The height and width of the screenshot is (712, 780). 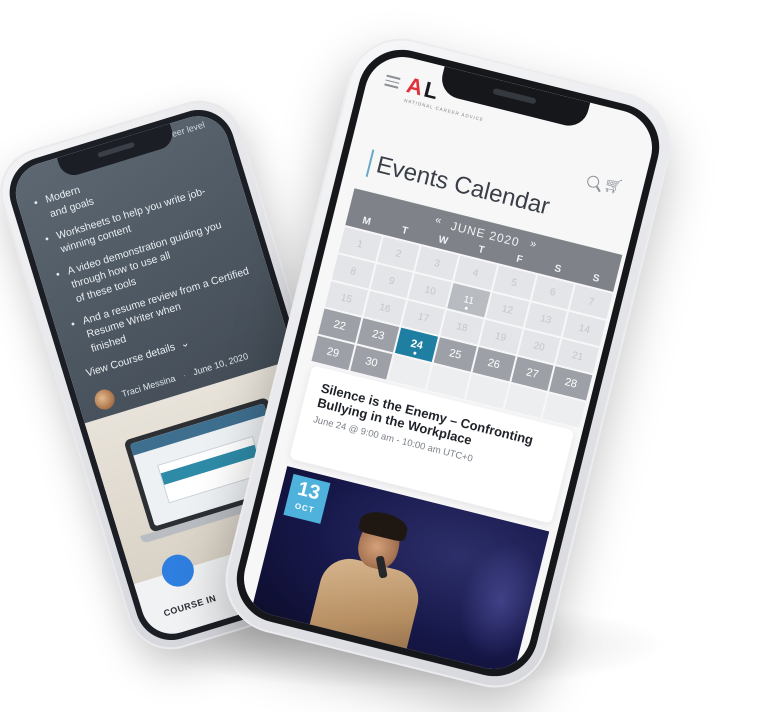 What do you see at coordinates (593, 182) in the screenshot?
I see `search-icon` at bounding box center [593, 182].